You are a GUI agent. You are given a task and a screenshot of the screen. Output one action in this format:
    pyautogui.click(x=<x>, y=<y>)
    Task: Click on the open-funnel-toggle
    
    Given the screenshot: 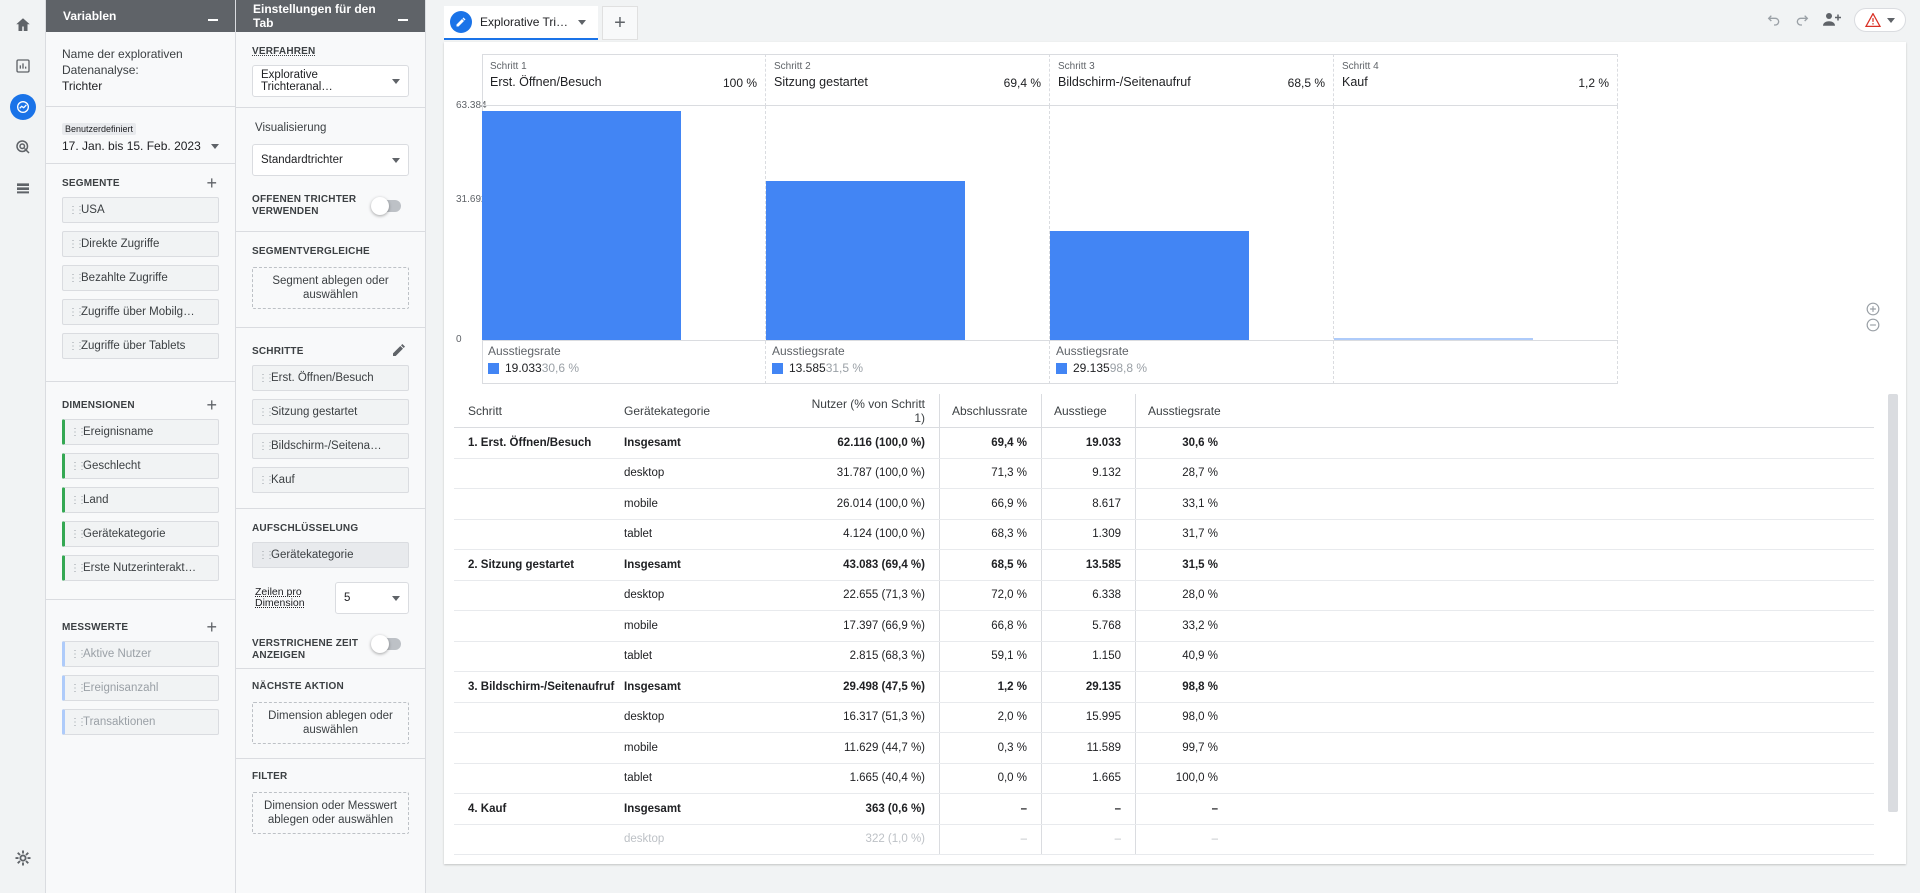 What is the action you would take?
    pyautogui.click(x=386, y=206)
    